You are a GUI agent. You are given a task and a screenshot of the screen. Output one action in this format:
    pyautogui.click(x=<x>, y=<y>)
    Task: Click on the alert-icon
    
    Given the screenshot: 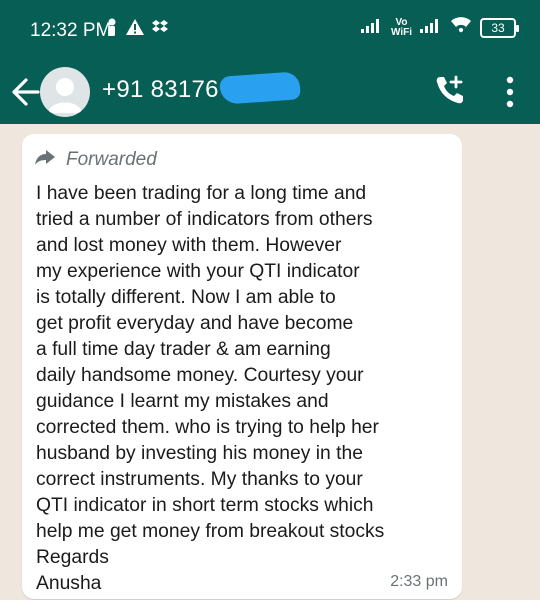 What is the action you would take?
    pyautogui.click(x=135, y=29)
    